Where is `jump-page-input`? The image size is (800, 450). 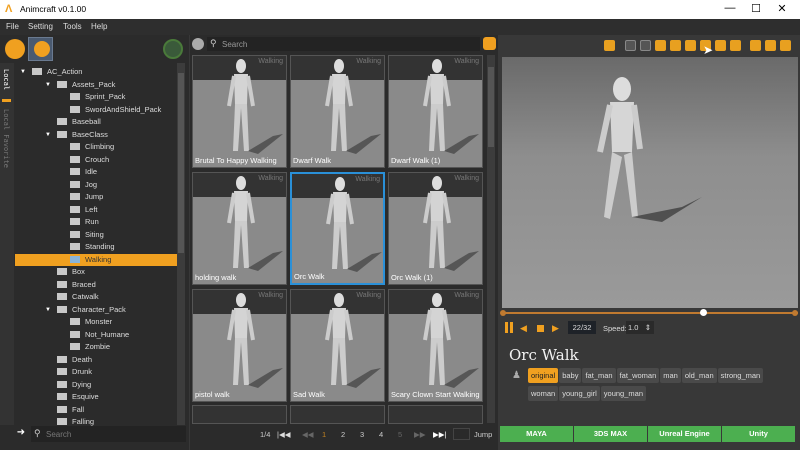
jump-page-input is located at coordinates (461, 434).